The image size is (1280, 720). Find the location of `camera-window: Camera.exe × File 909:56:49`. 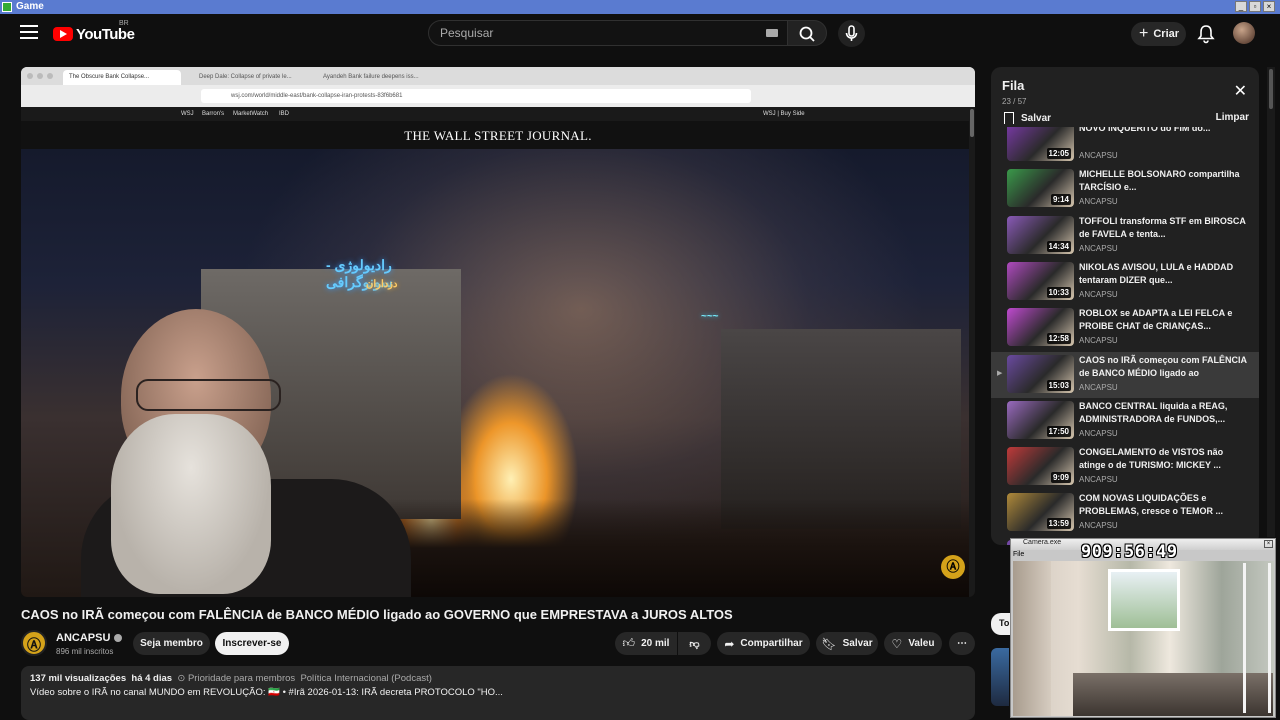

camera-window: Camera.exe × File 909:56:49 is located at coordinates (1143, 628).